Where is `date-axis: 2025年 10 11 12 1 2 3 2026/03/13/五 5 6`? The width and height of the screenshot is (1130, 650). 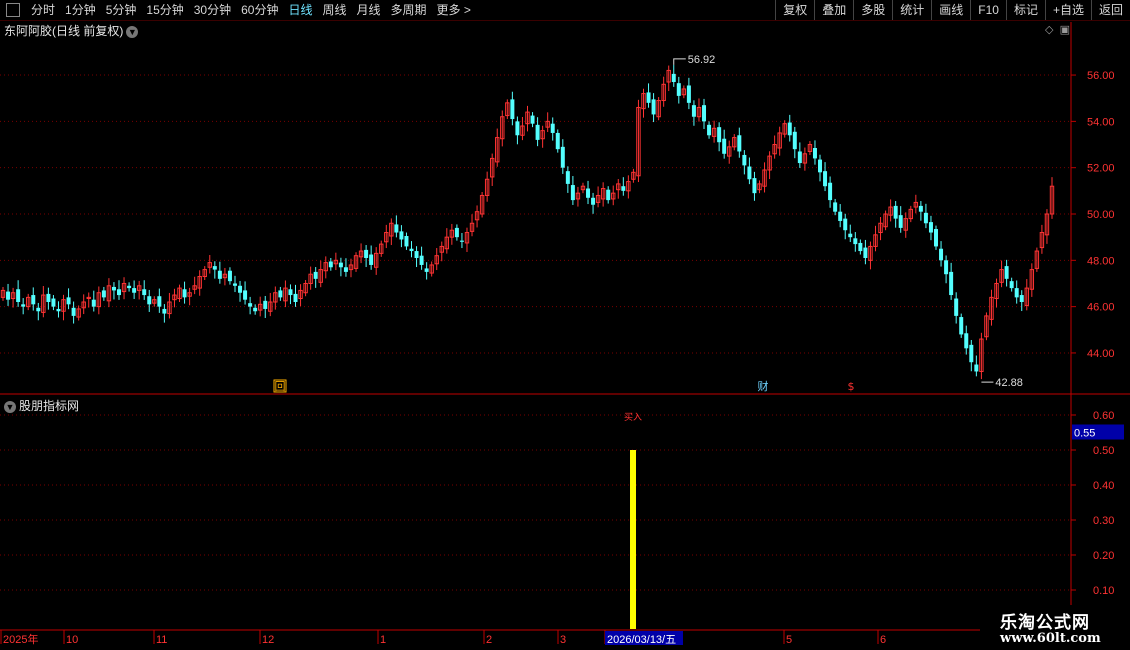 date-axis: 2025年 10 11 12 1 2 3 2026/03/13/五 5 6 is located at coordinates (443, 638).